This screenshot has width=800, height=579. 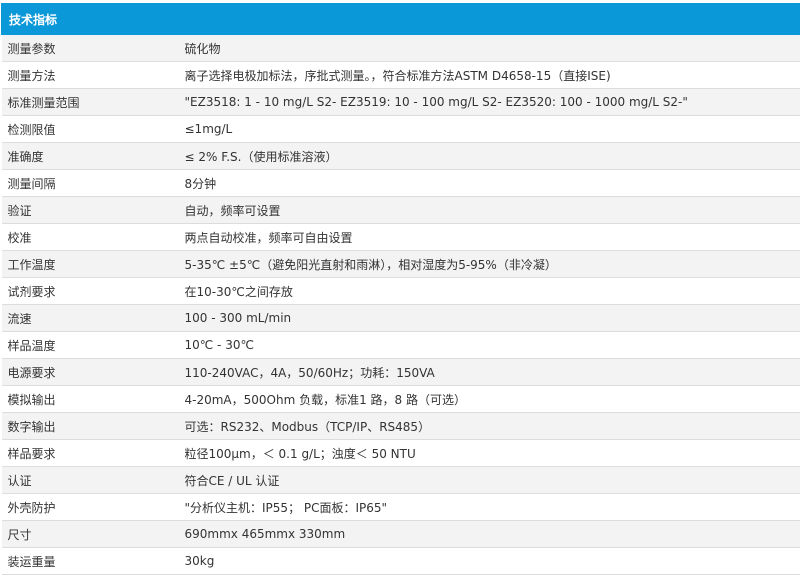 I want to click on spec-label: 样品温度, so click(x=88, y=345).